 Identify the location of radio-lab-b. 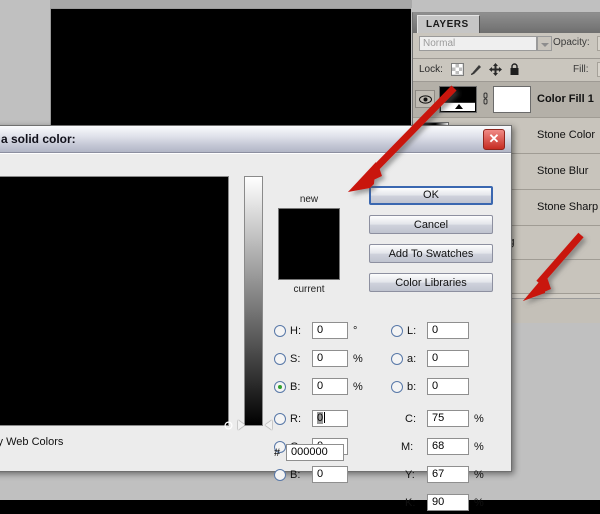
(397, 387).